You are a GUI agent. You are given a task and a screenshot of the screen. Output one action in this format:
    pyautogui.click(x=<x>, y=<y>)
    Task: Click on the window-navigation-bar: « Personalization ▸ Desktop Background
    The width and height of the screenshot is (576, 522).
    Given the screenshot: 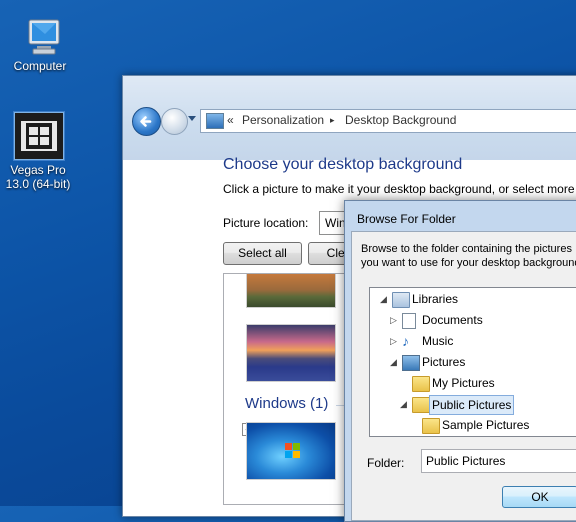 What is the action you would take?
    pyautogui.click(x=349, y=118)
    